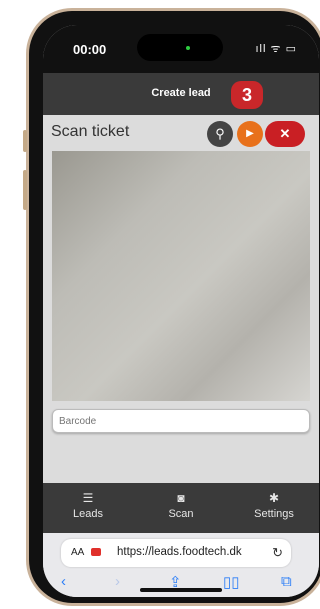  Describe the element at coordinates (25, 141) in the screenshot. I see `phone-side-button` at that location.